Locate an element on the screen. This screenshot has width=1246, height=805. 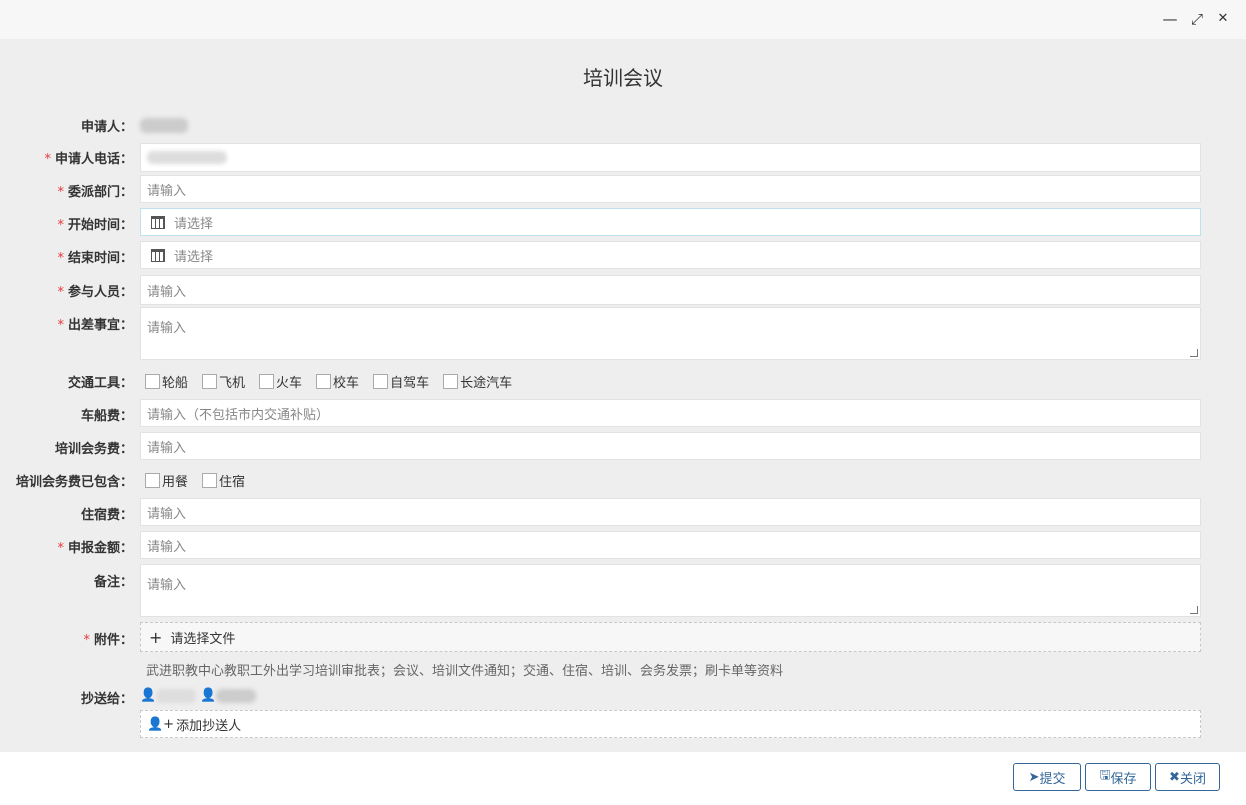
included-options: 用餐 住宿 is located at coordinates (202, 480).